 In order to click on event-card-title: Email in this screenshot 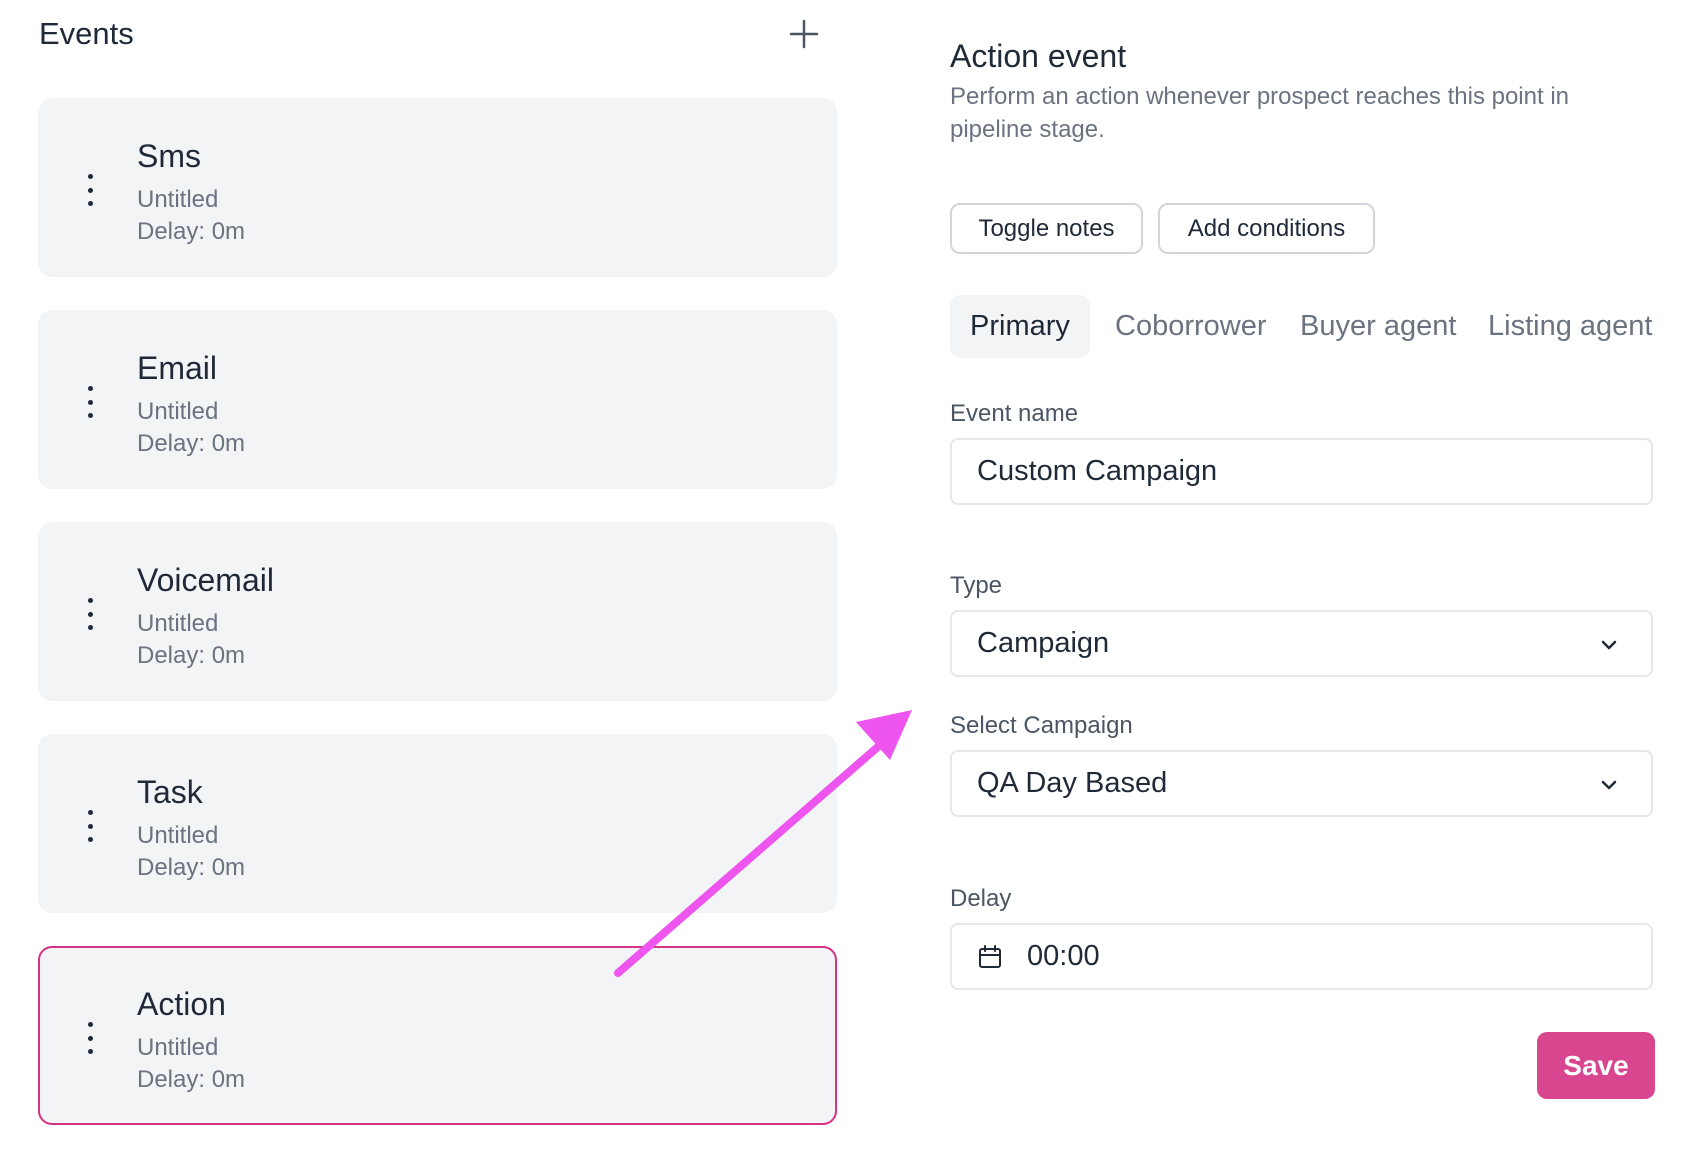, I will do `click(177, 368)`.